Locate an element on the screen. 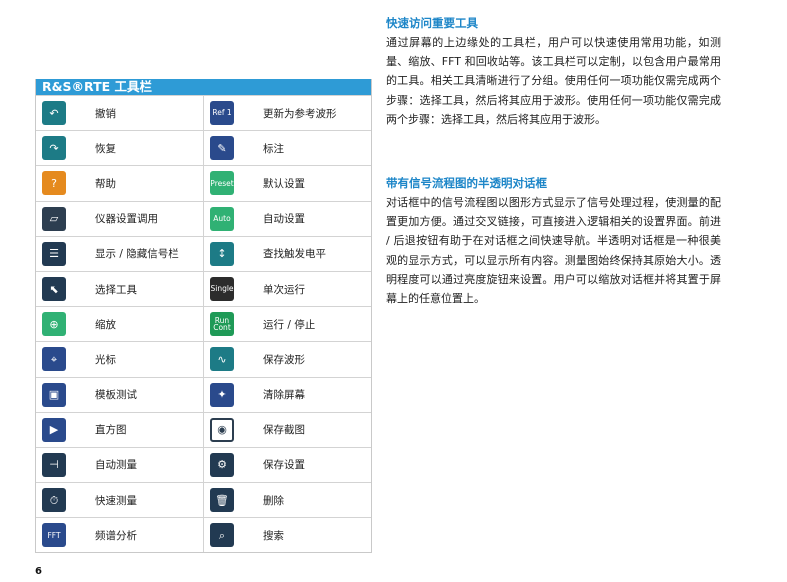  single-icon: Single is located at coordinates (222, 289).